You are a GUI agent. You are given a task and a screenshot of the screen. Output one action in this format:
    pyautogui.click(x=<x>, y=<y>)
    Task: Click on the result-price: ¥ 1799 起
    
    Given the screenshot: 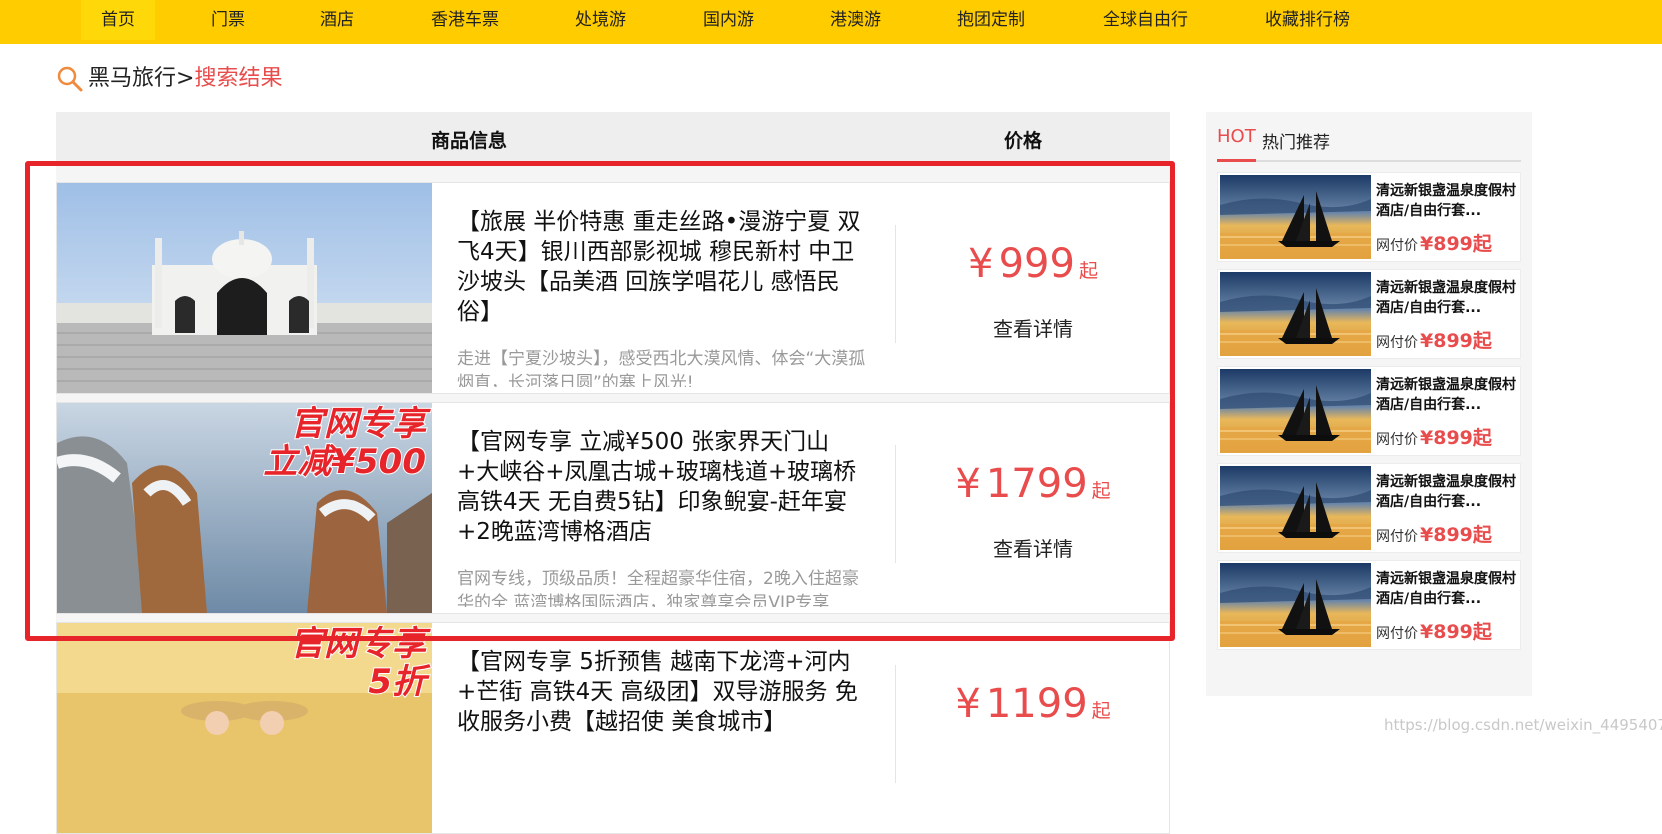 What is the action you would take?
    pyautogui.click(x=1032, y=484)
    